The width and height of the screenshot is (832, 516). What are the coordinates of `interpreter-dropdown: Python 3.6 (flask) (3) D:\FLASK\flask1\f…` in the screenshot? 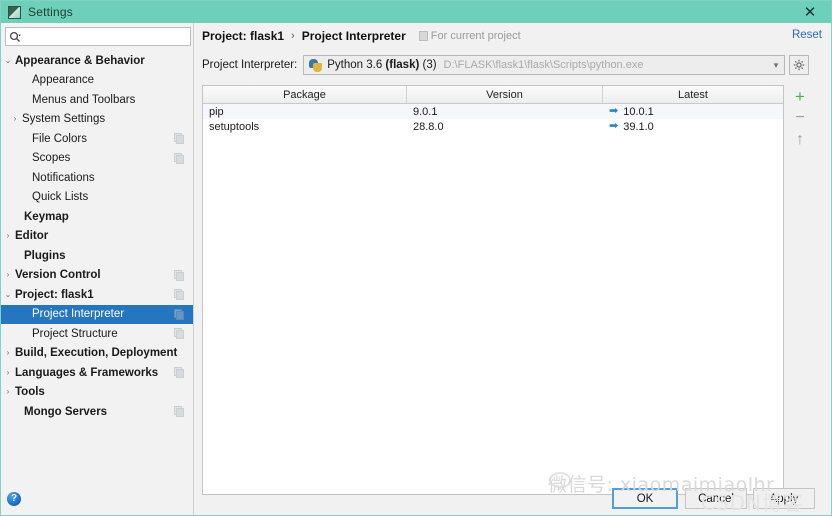 It's located at (544, 65).